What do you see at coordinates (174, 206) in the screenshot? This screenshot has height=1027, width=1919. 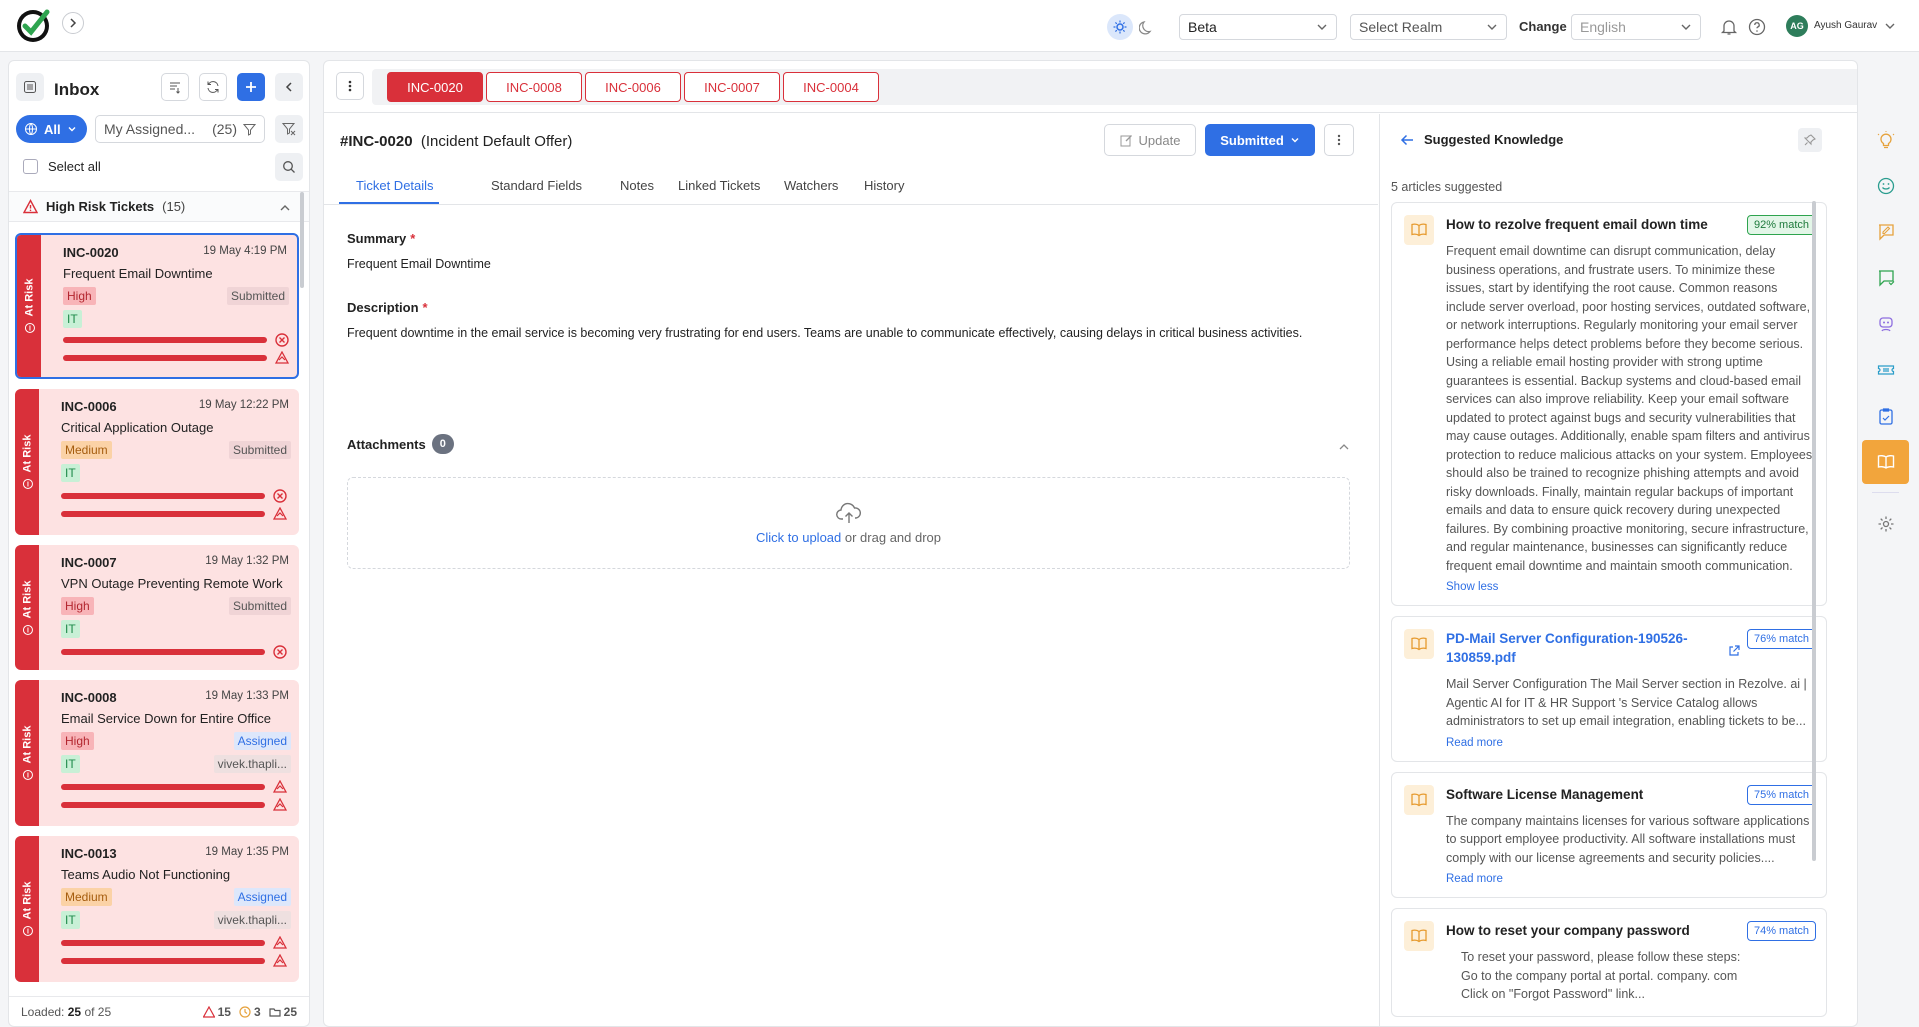 I see `group-count: (15)` at bounding box center [174, 206].